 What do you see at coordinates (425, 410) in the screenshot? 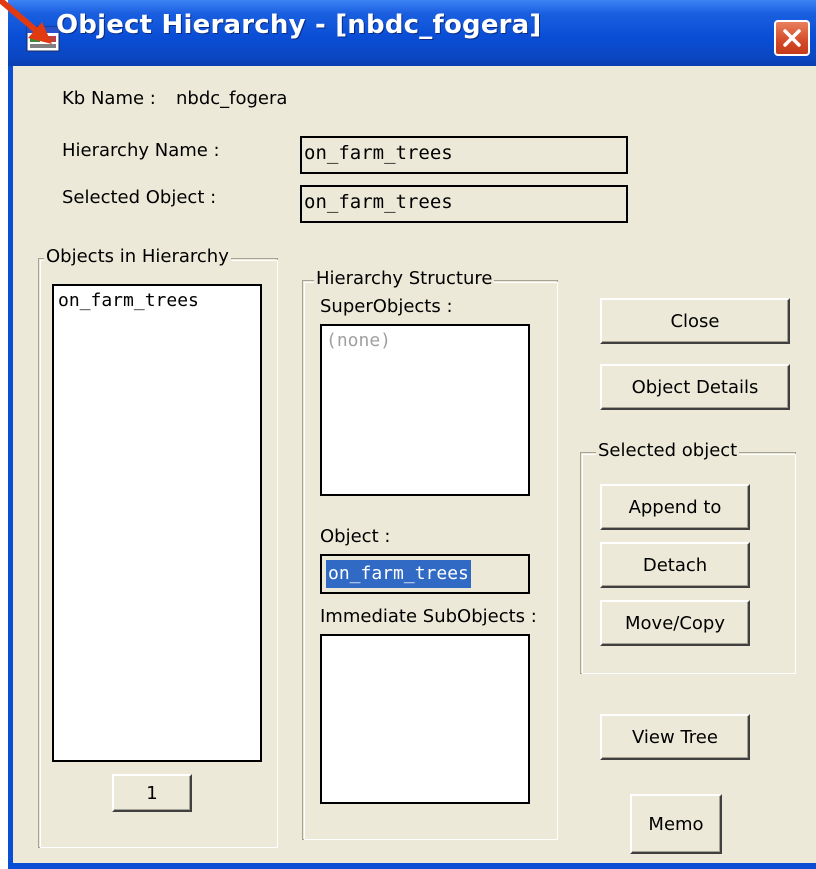
I see `superobjects-list: (none)` at bounding box center [425, 410].